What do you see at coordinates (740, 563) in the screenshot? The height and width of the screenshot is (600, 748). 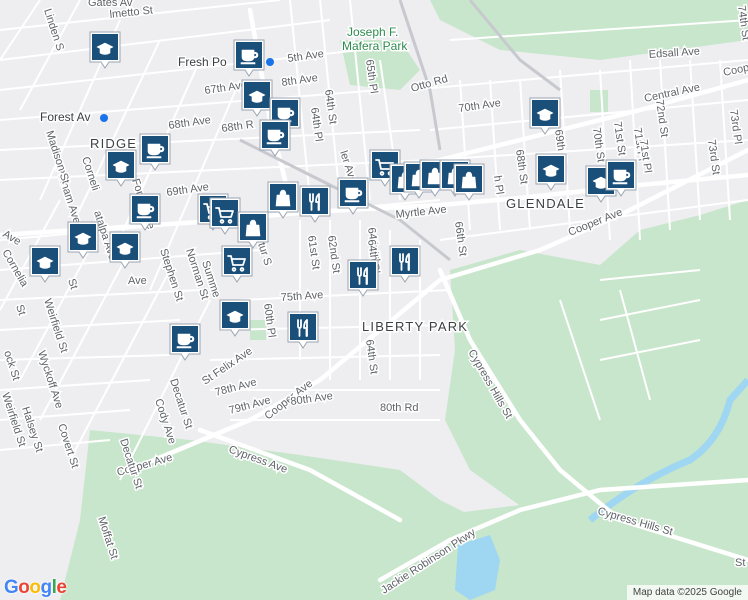 I see `street-label: St` at bounding box center [740, 563].